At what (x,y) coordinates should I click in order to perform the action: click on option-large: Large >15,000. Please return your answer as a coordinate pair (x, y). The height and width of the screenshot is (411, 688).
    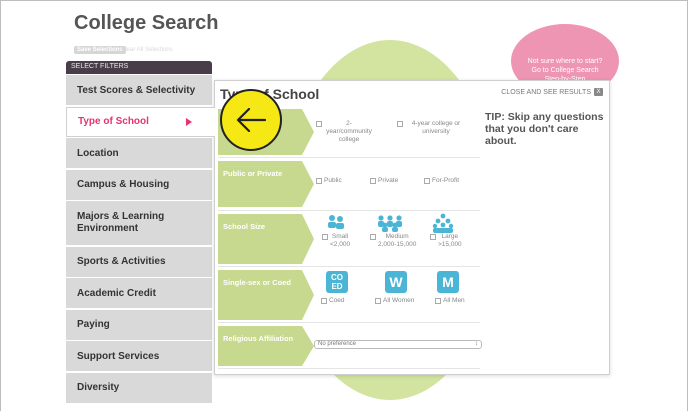
    Looking at the image, I should click on (446, 241).